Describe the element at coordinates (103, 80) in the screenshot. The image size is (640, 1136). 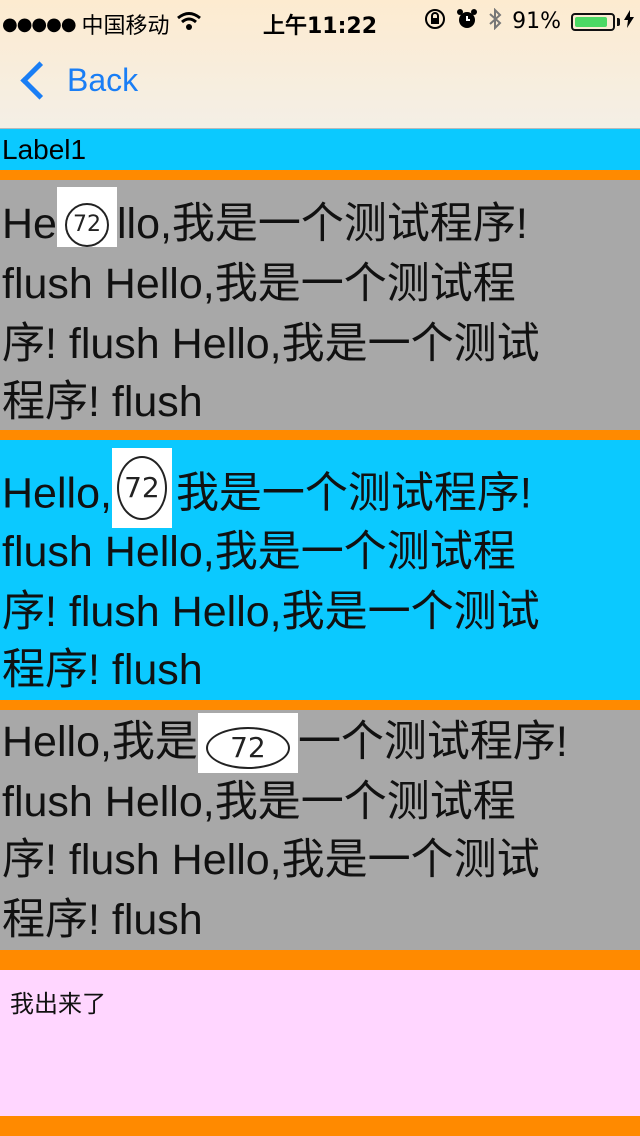
I see `back-label: Back` at that location.